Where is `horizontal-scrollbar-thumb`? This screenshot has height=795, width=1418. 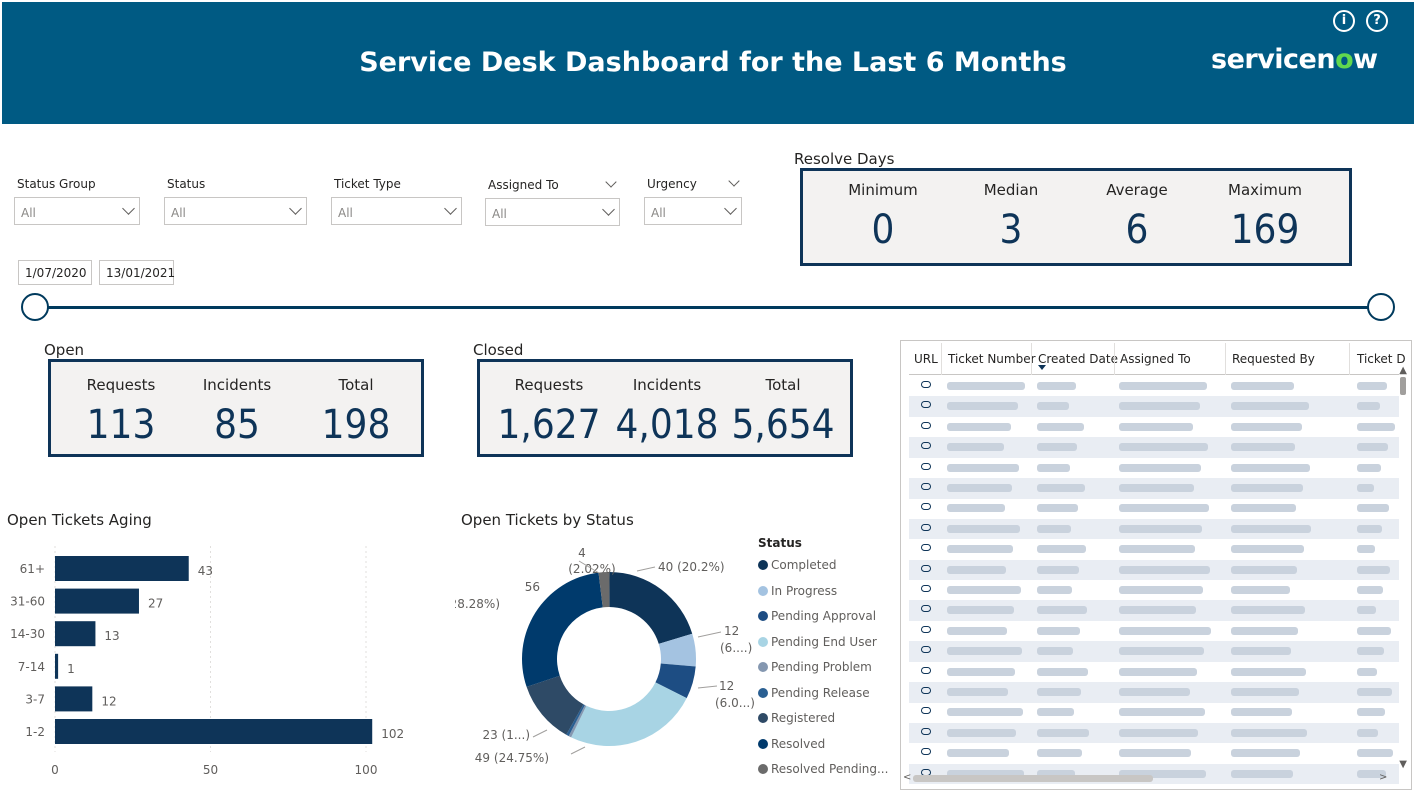 horizontal-scrollbar-thumb is located at coordinates (1033, 778).